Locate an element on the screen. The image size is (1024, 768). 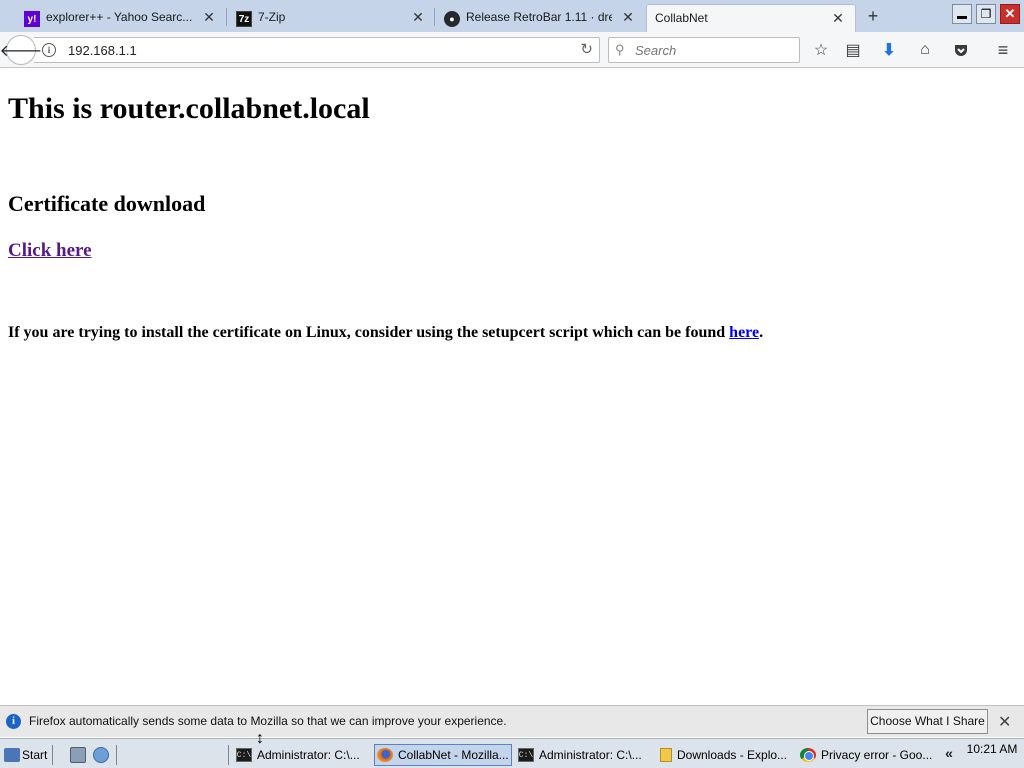
certificate-download-link: Click here is located at coordinates (50, 251).